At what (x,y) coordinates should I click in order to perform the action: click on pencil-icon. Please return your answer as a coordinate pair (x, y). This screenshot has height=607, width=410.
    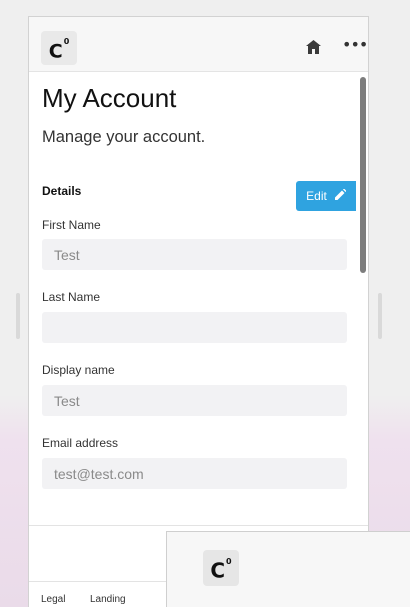
    Looking at the image, I should click on (340, 195).